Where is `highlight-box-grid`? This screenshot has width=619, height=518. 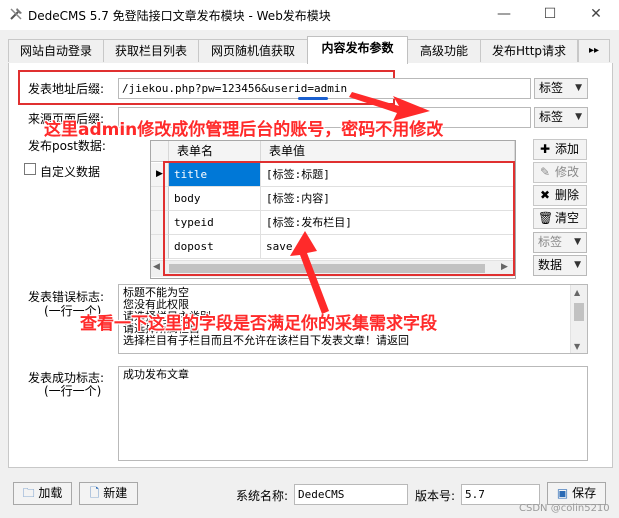
highlight-box-grid is located at coordinates (339, 218).